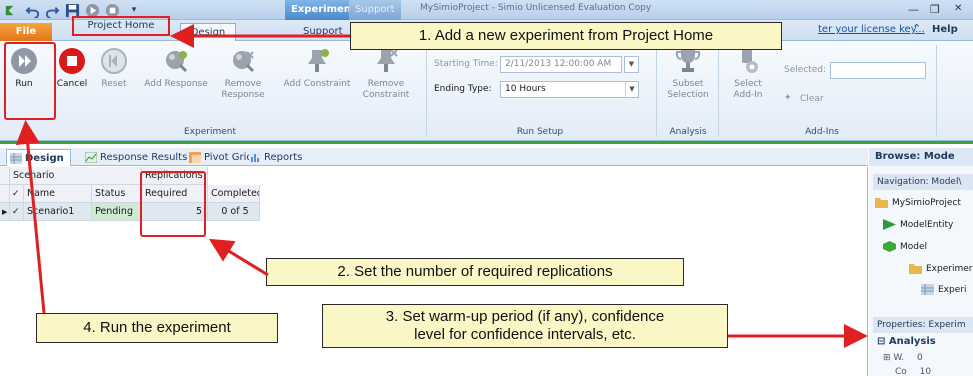  What do you see at coordinates (208, 32) in the screenshot?
I see `tab-design: Design` at bounding box center [208, 32].